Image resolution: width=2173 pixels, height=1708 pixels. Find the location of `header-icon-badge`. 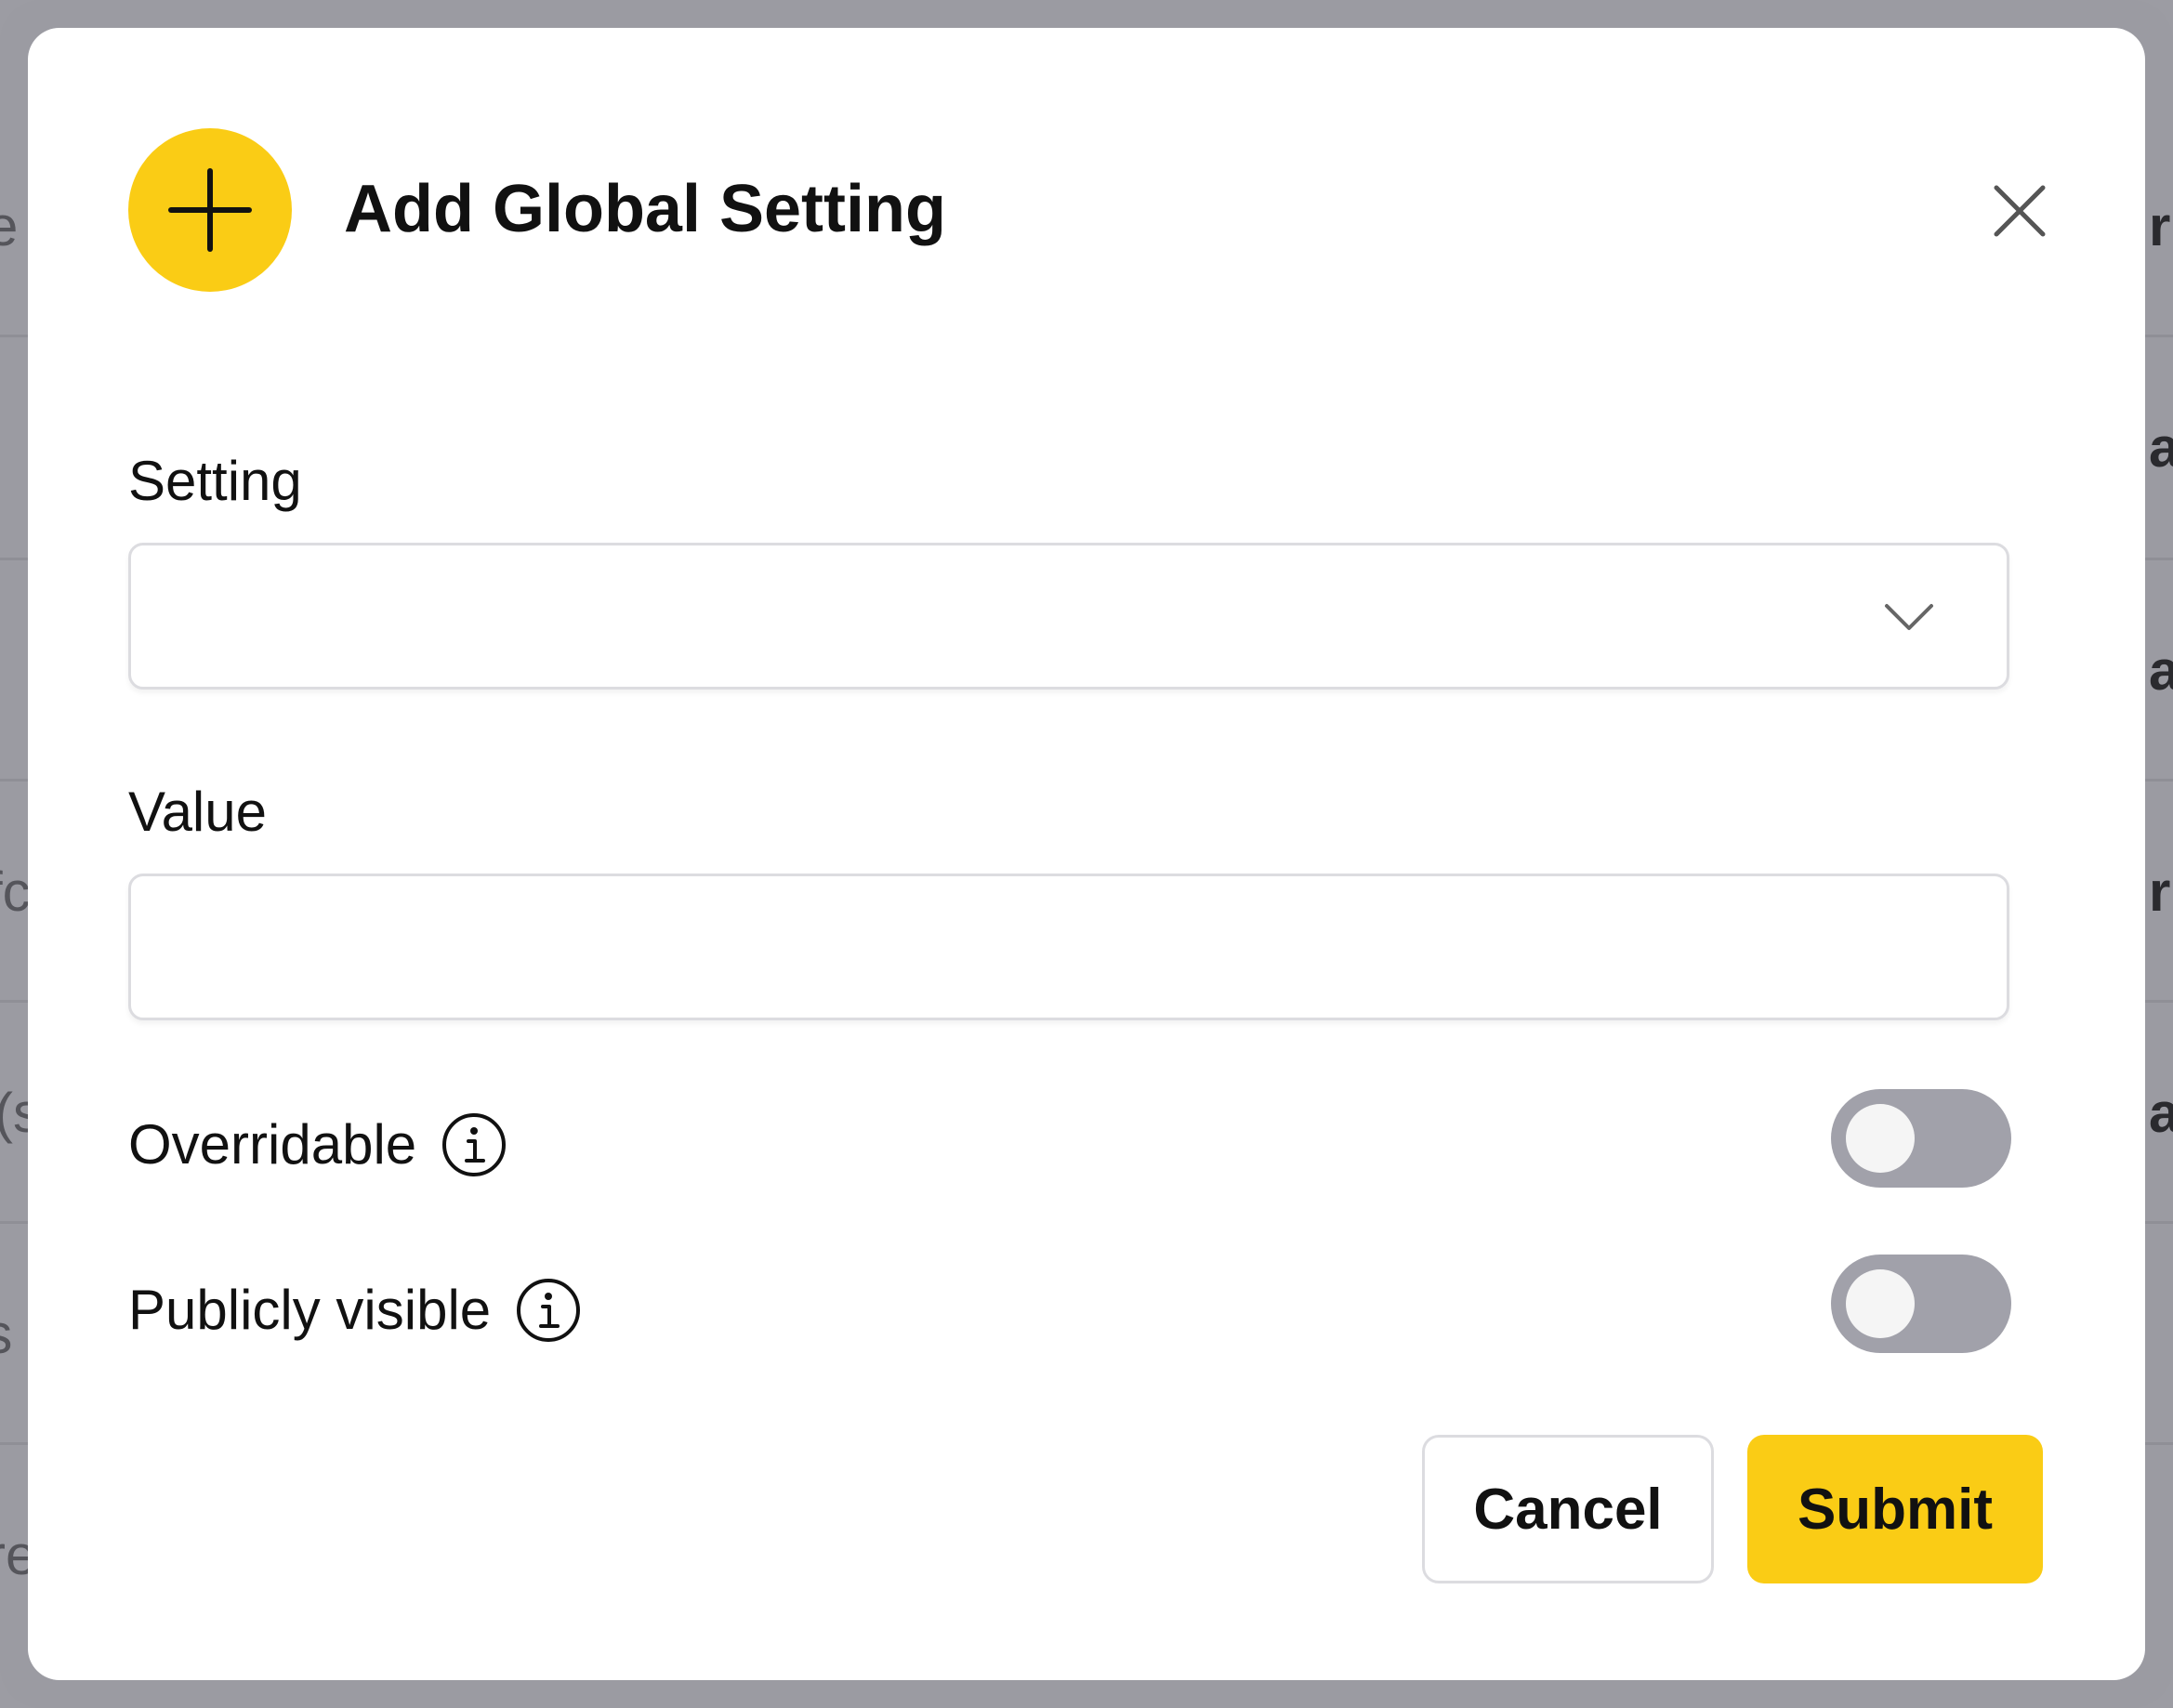

header-icon-badge is located at coordinates (210, 210).